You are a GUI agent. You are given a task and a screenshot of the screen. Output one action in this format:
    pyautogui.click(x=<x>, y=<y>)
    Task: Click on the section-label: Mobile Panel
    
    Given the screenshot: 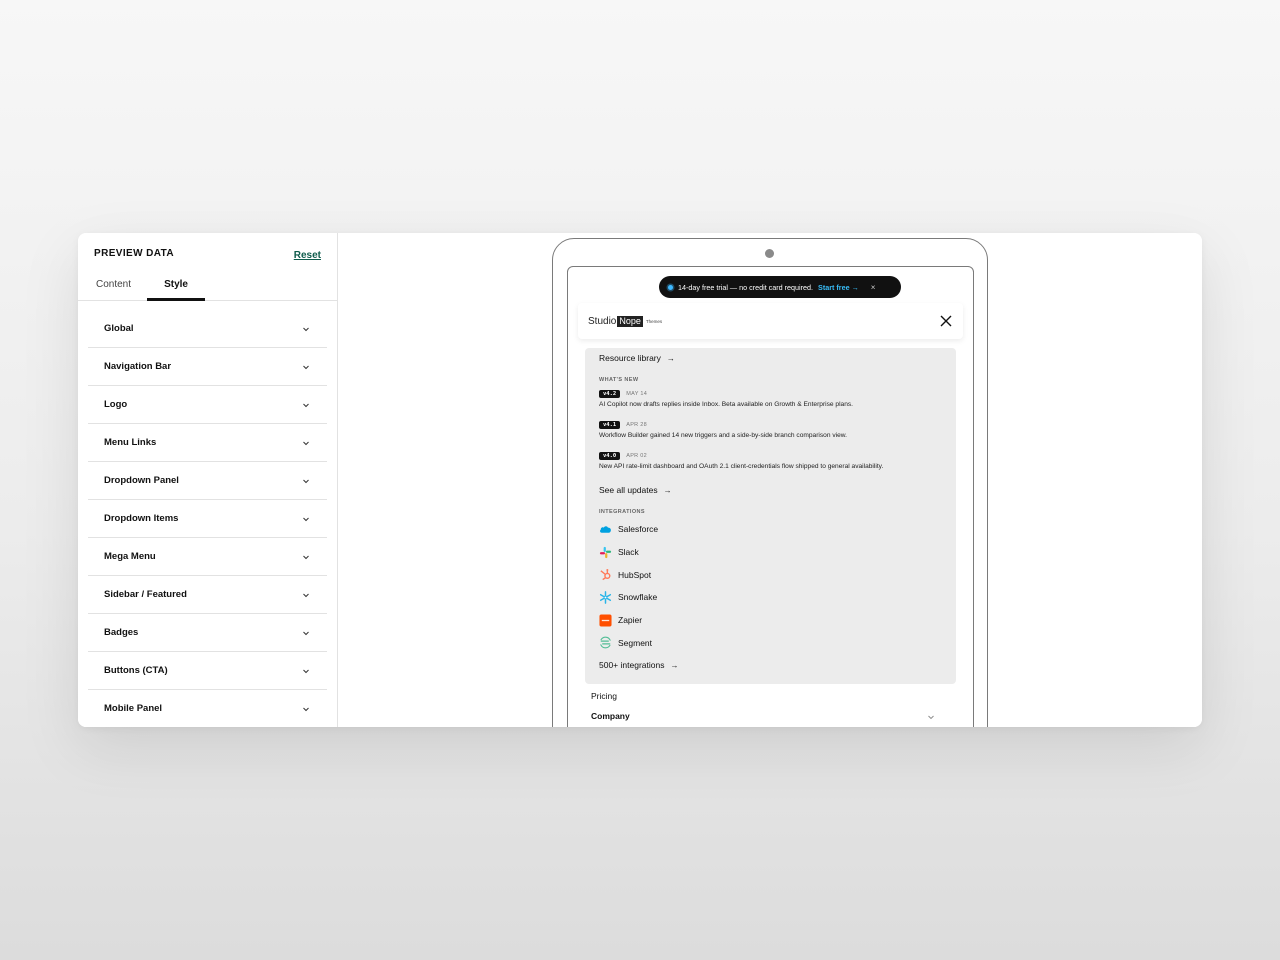 What is the action you would take?
    pyautogui.click(x=133, y=708)
    